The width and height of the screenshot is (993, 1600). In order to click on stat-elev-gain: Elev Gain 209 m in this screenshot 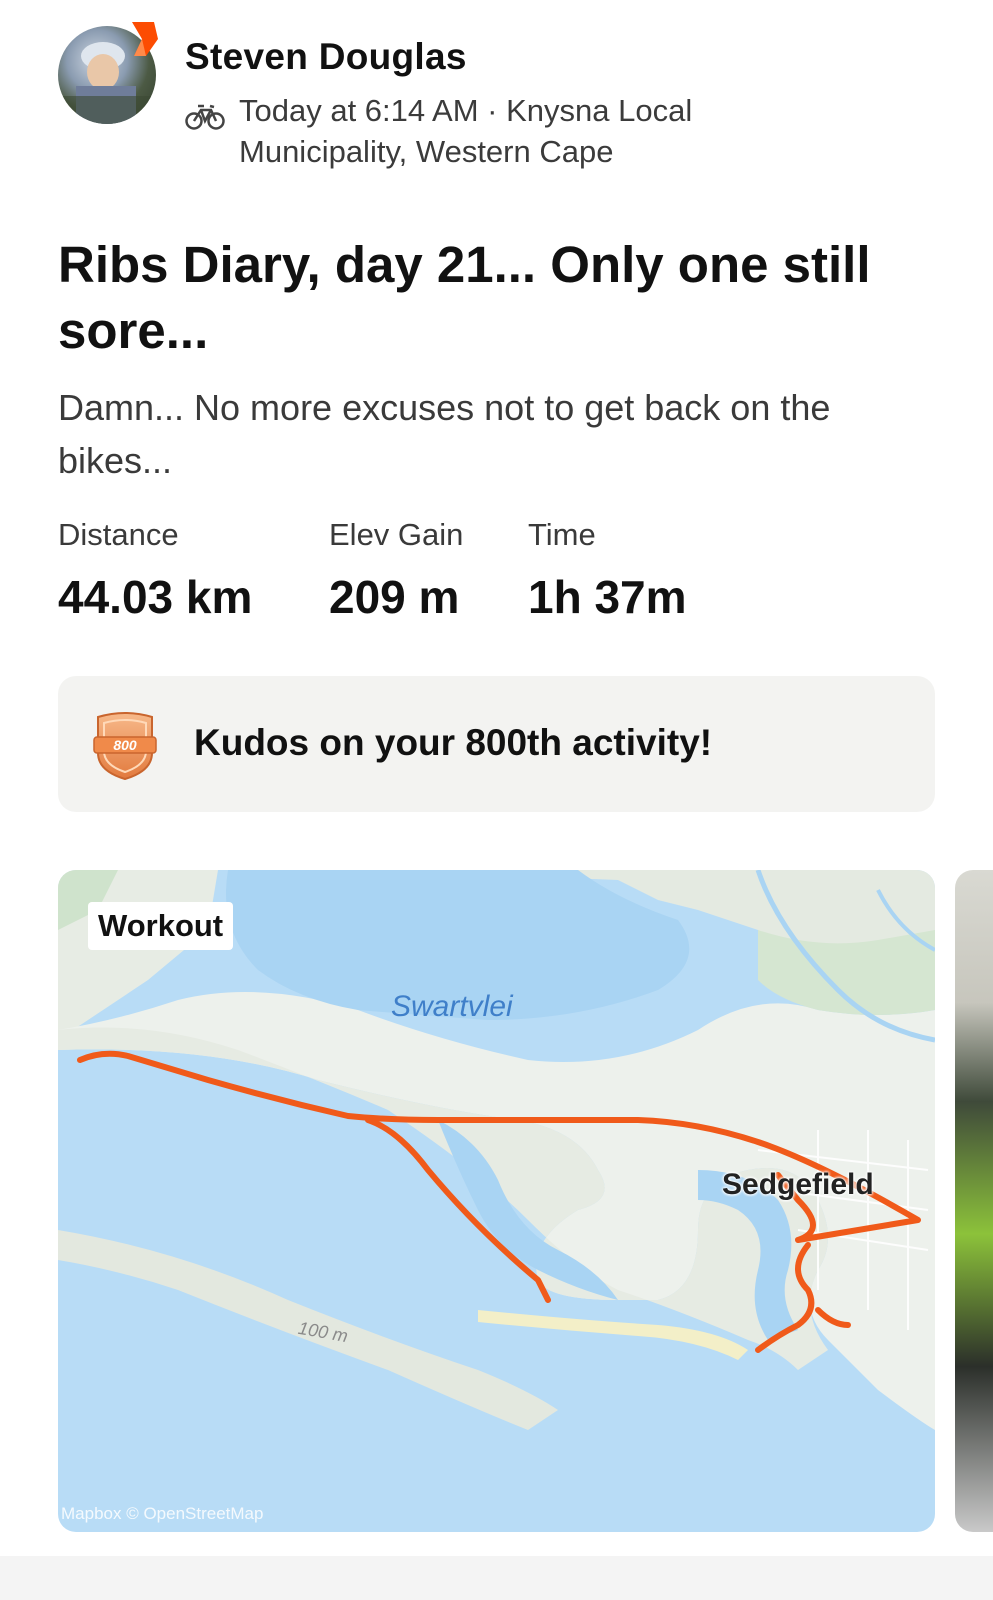, I will do `click(396, 570)`.